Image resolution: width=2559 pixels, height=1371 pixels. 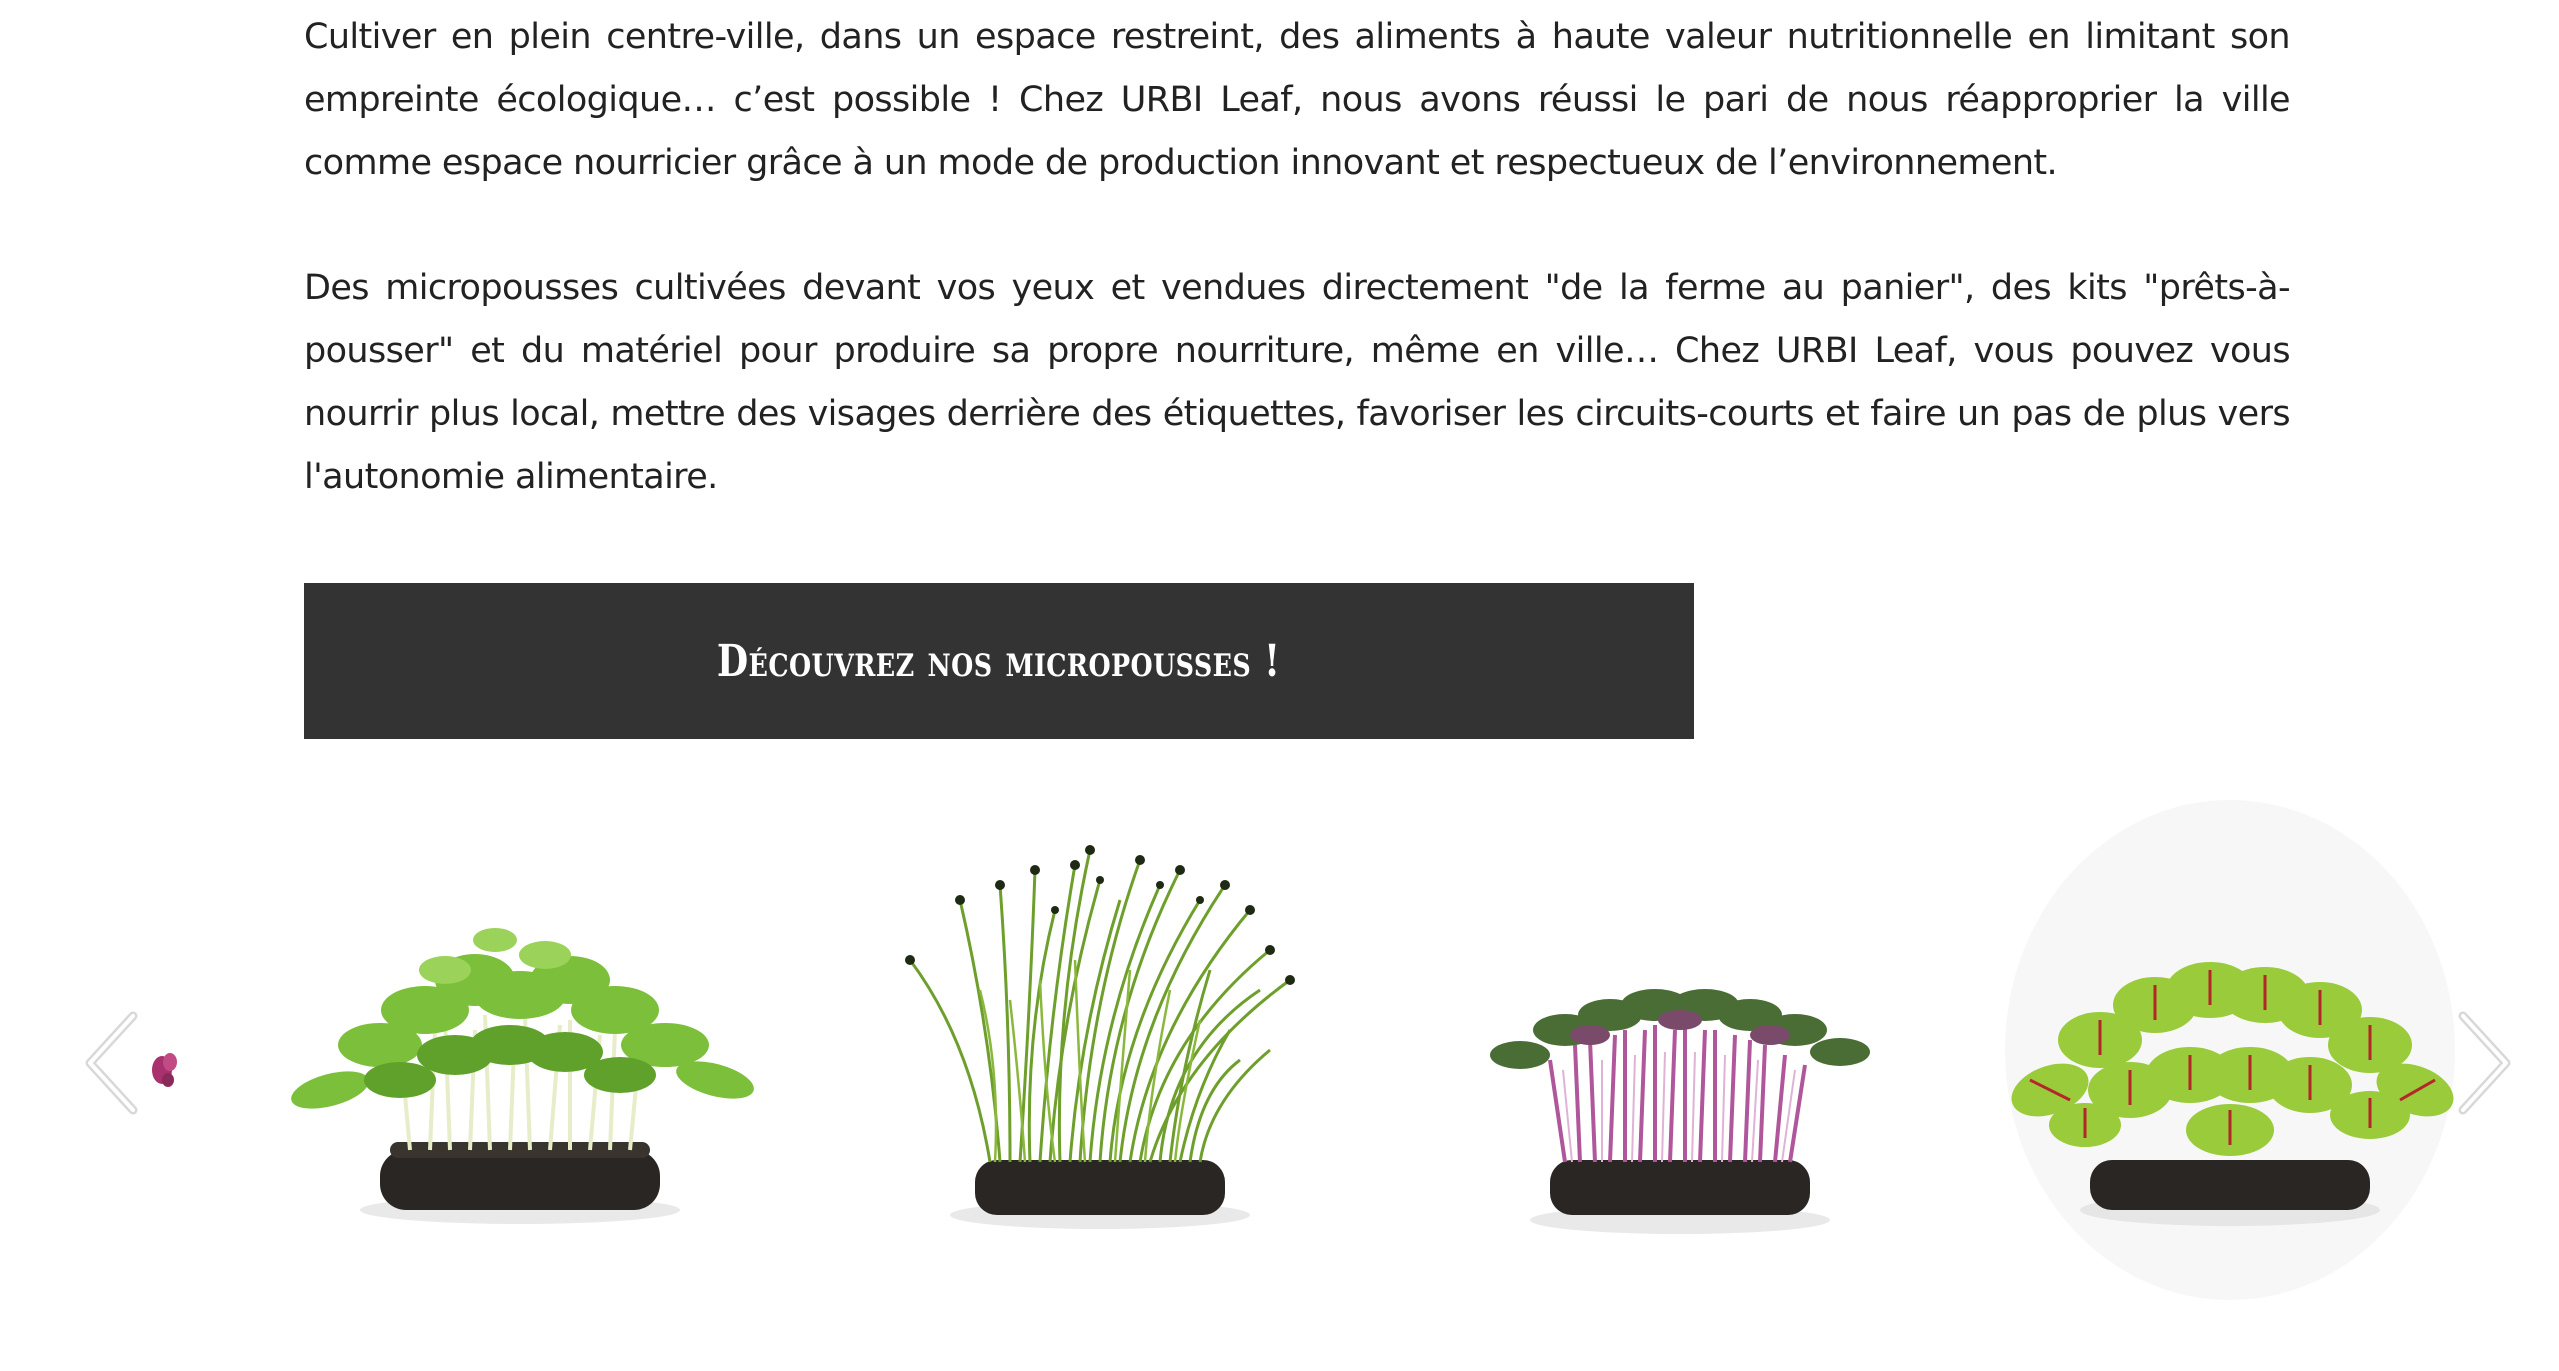 What do you see at coordinates (1680, 1111) in the screenshot?
I see `purple-radish-microgreens-image` at bounding box center [1680, 1111].